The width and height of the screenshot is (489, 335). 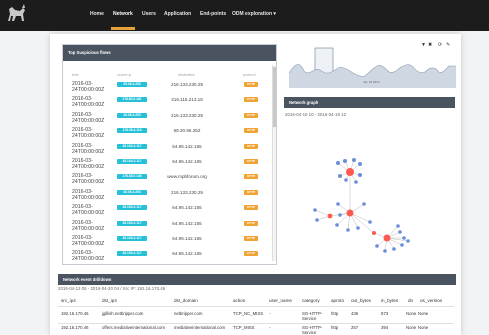 What do you see at coordinates (385, 313) in the screenshot?
I see `dd-in-bytes: 573` at bounding box center [385, 313].